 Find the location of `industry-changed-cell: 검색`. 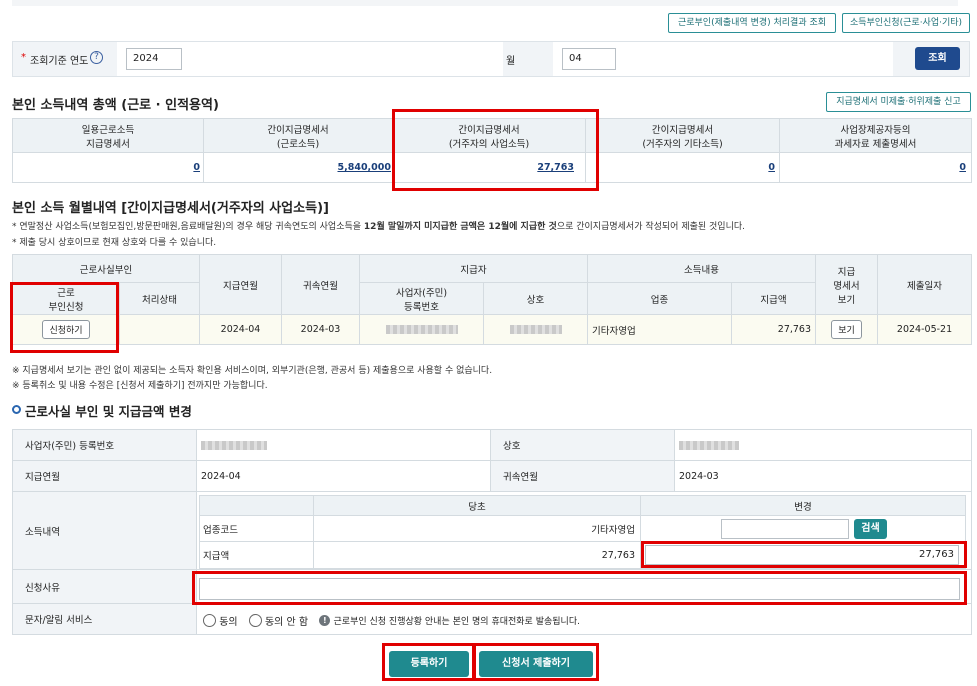

industry-changed-cell: 검색 is located at coordinates (803, 528).